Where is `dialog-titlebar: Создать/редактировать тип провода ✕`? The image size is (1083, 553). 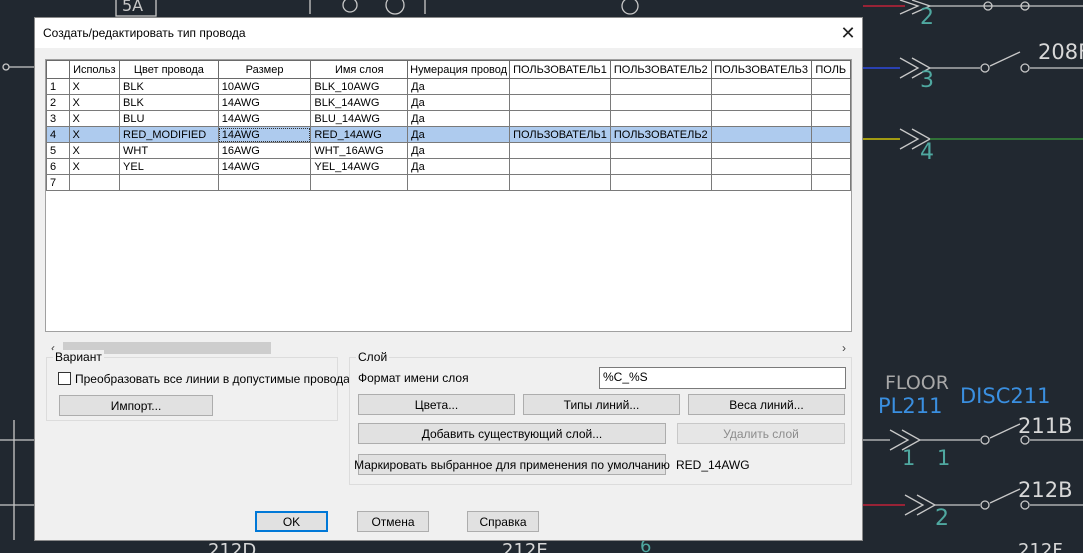 dialog-titlebar: Создать/редактировать тип провода ✕ is located at coordinates (448, 33).